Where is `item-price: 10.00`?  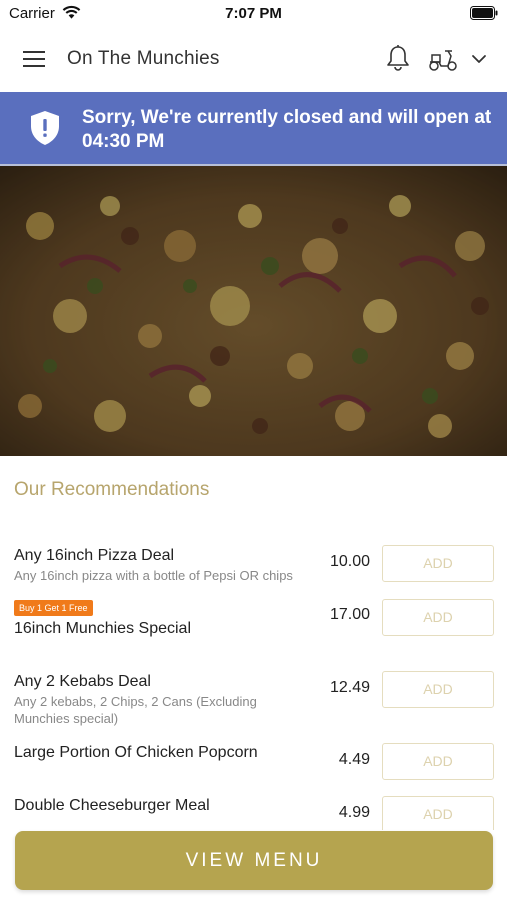
item-price: 10.00 is located at coordinates (349, 561).